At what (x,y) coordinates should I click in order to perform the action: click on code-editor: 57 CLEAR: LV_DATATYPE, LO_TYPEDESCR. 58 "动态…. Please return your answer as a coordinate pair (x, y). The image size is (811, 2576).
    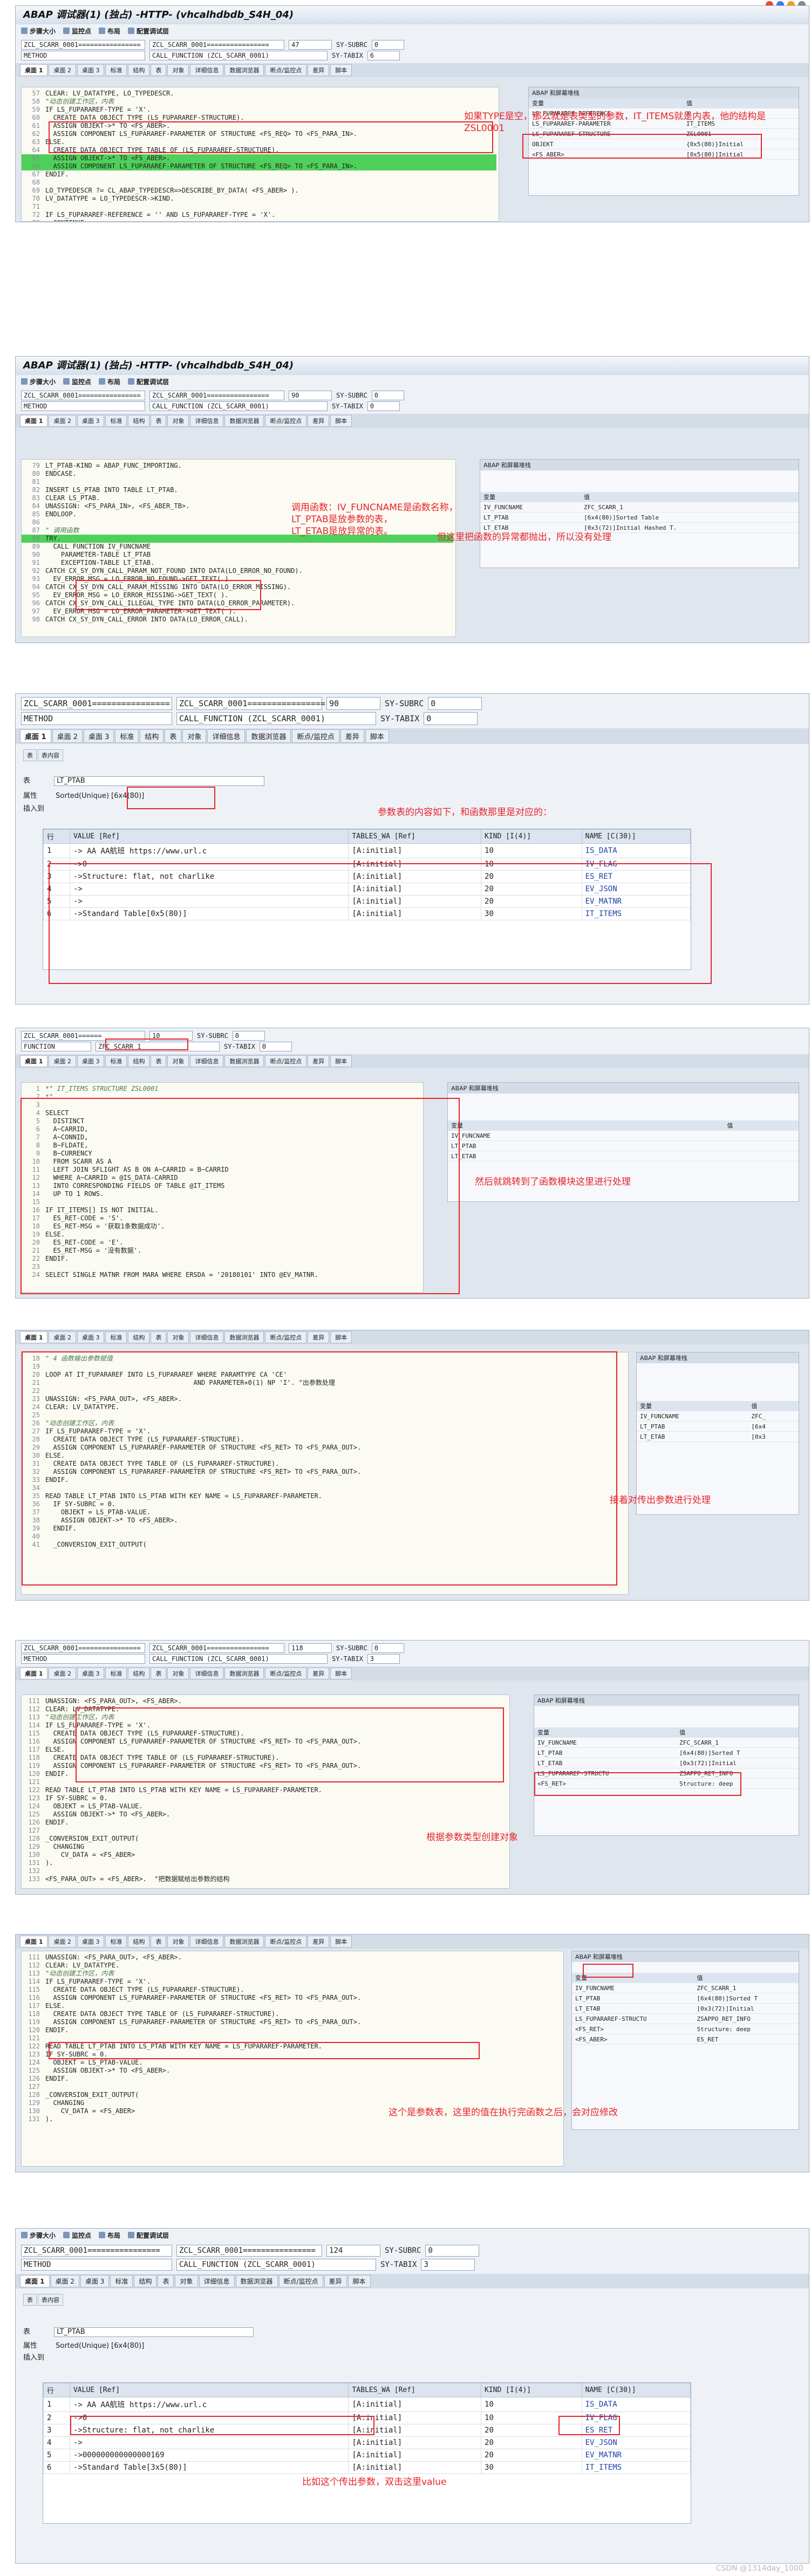
    Looking at the image, I should click on (260, 154).